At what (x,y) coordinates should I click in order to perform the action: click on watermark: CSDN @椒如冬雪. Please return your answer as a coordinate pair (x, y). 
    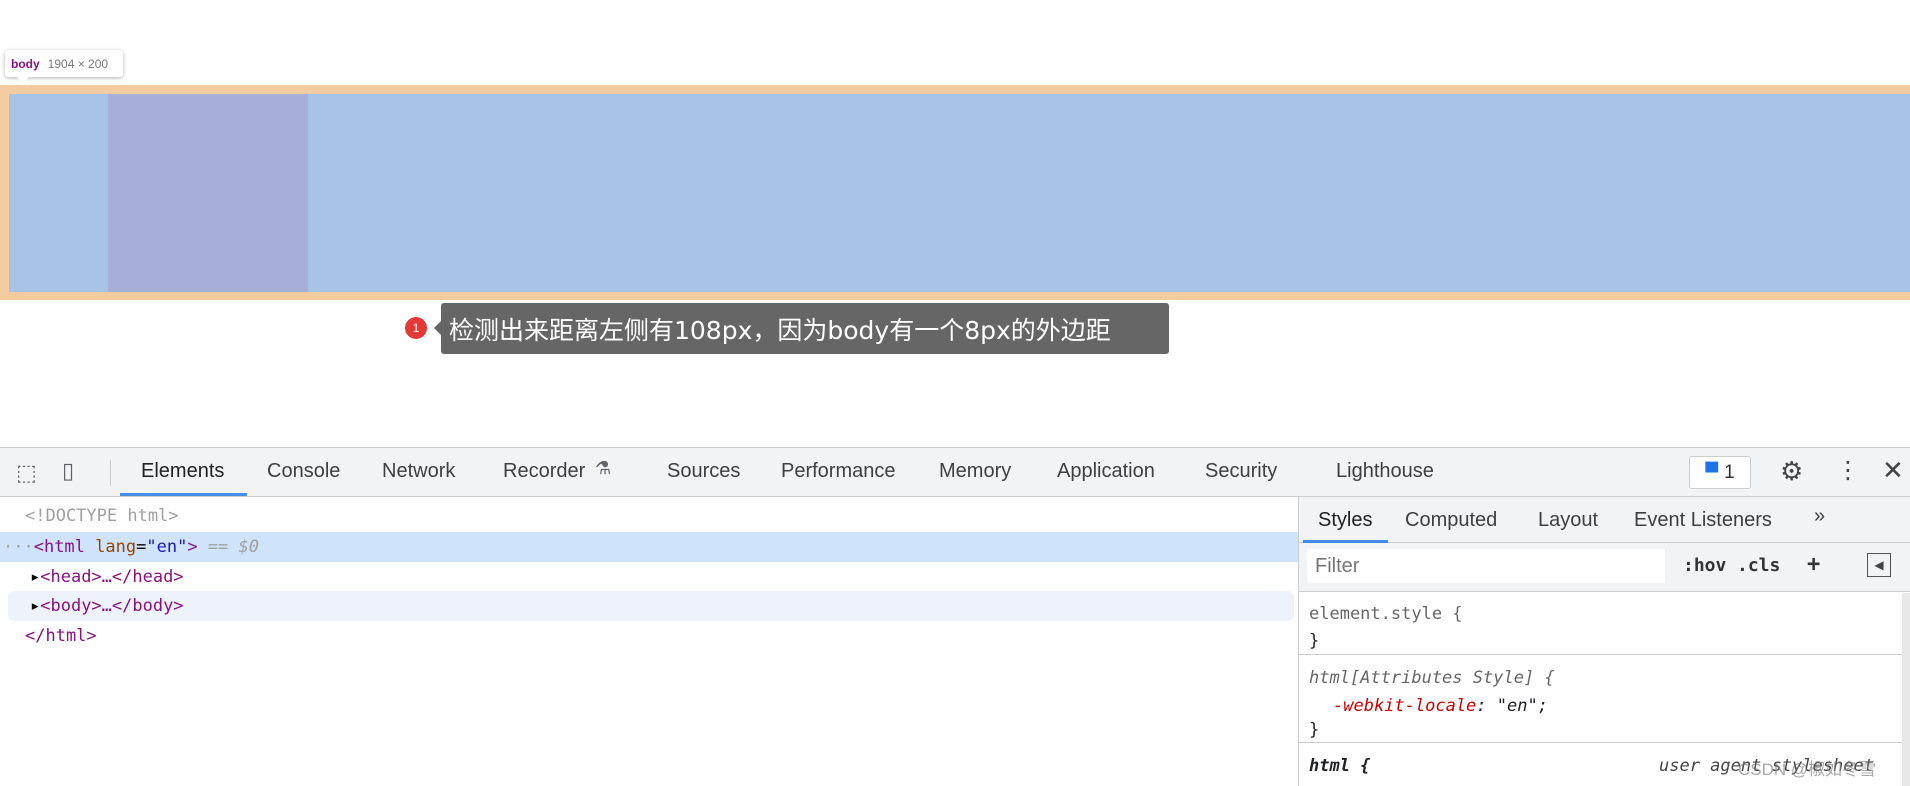
    Looking at the image, I should click on (1807, 769).